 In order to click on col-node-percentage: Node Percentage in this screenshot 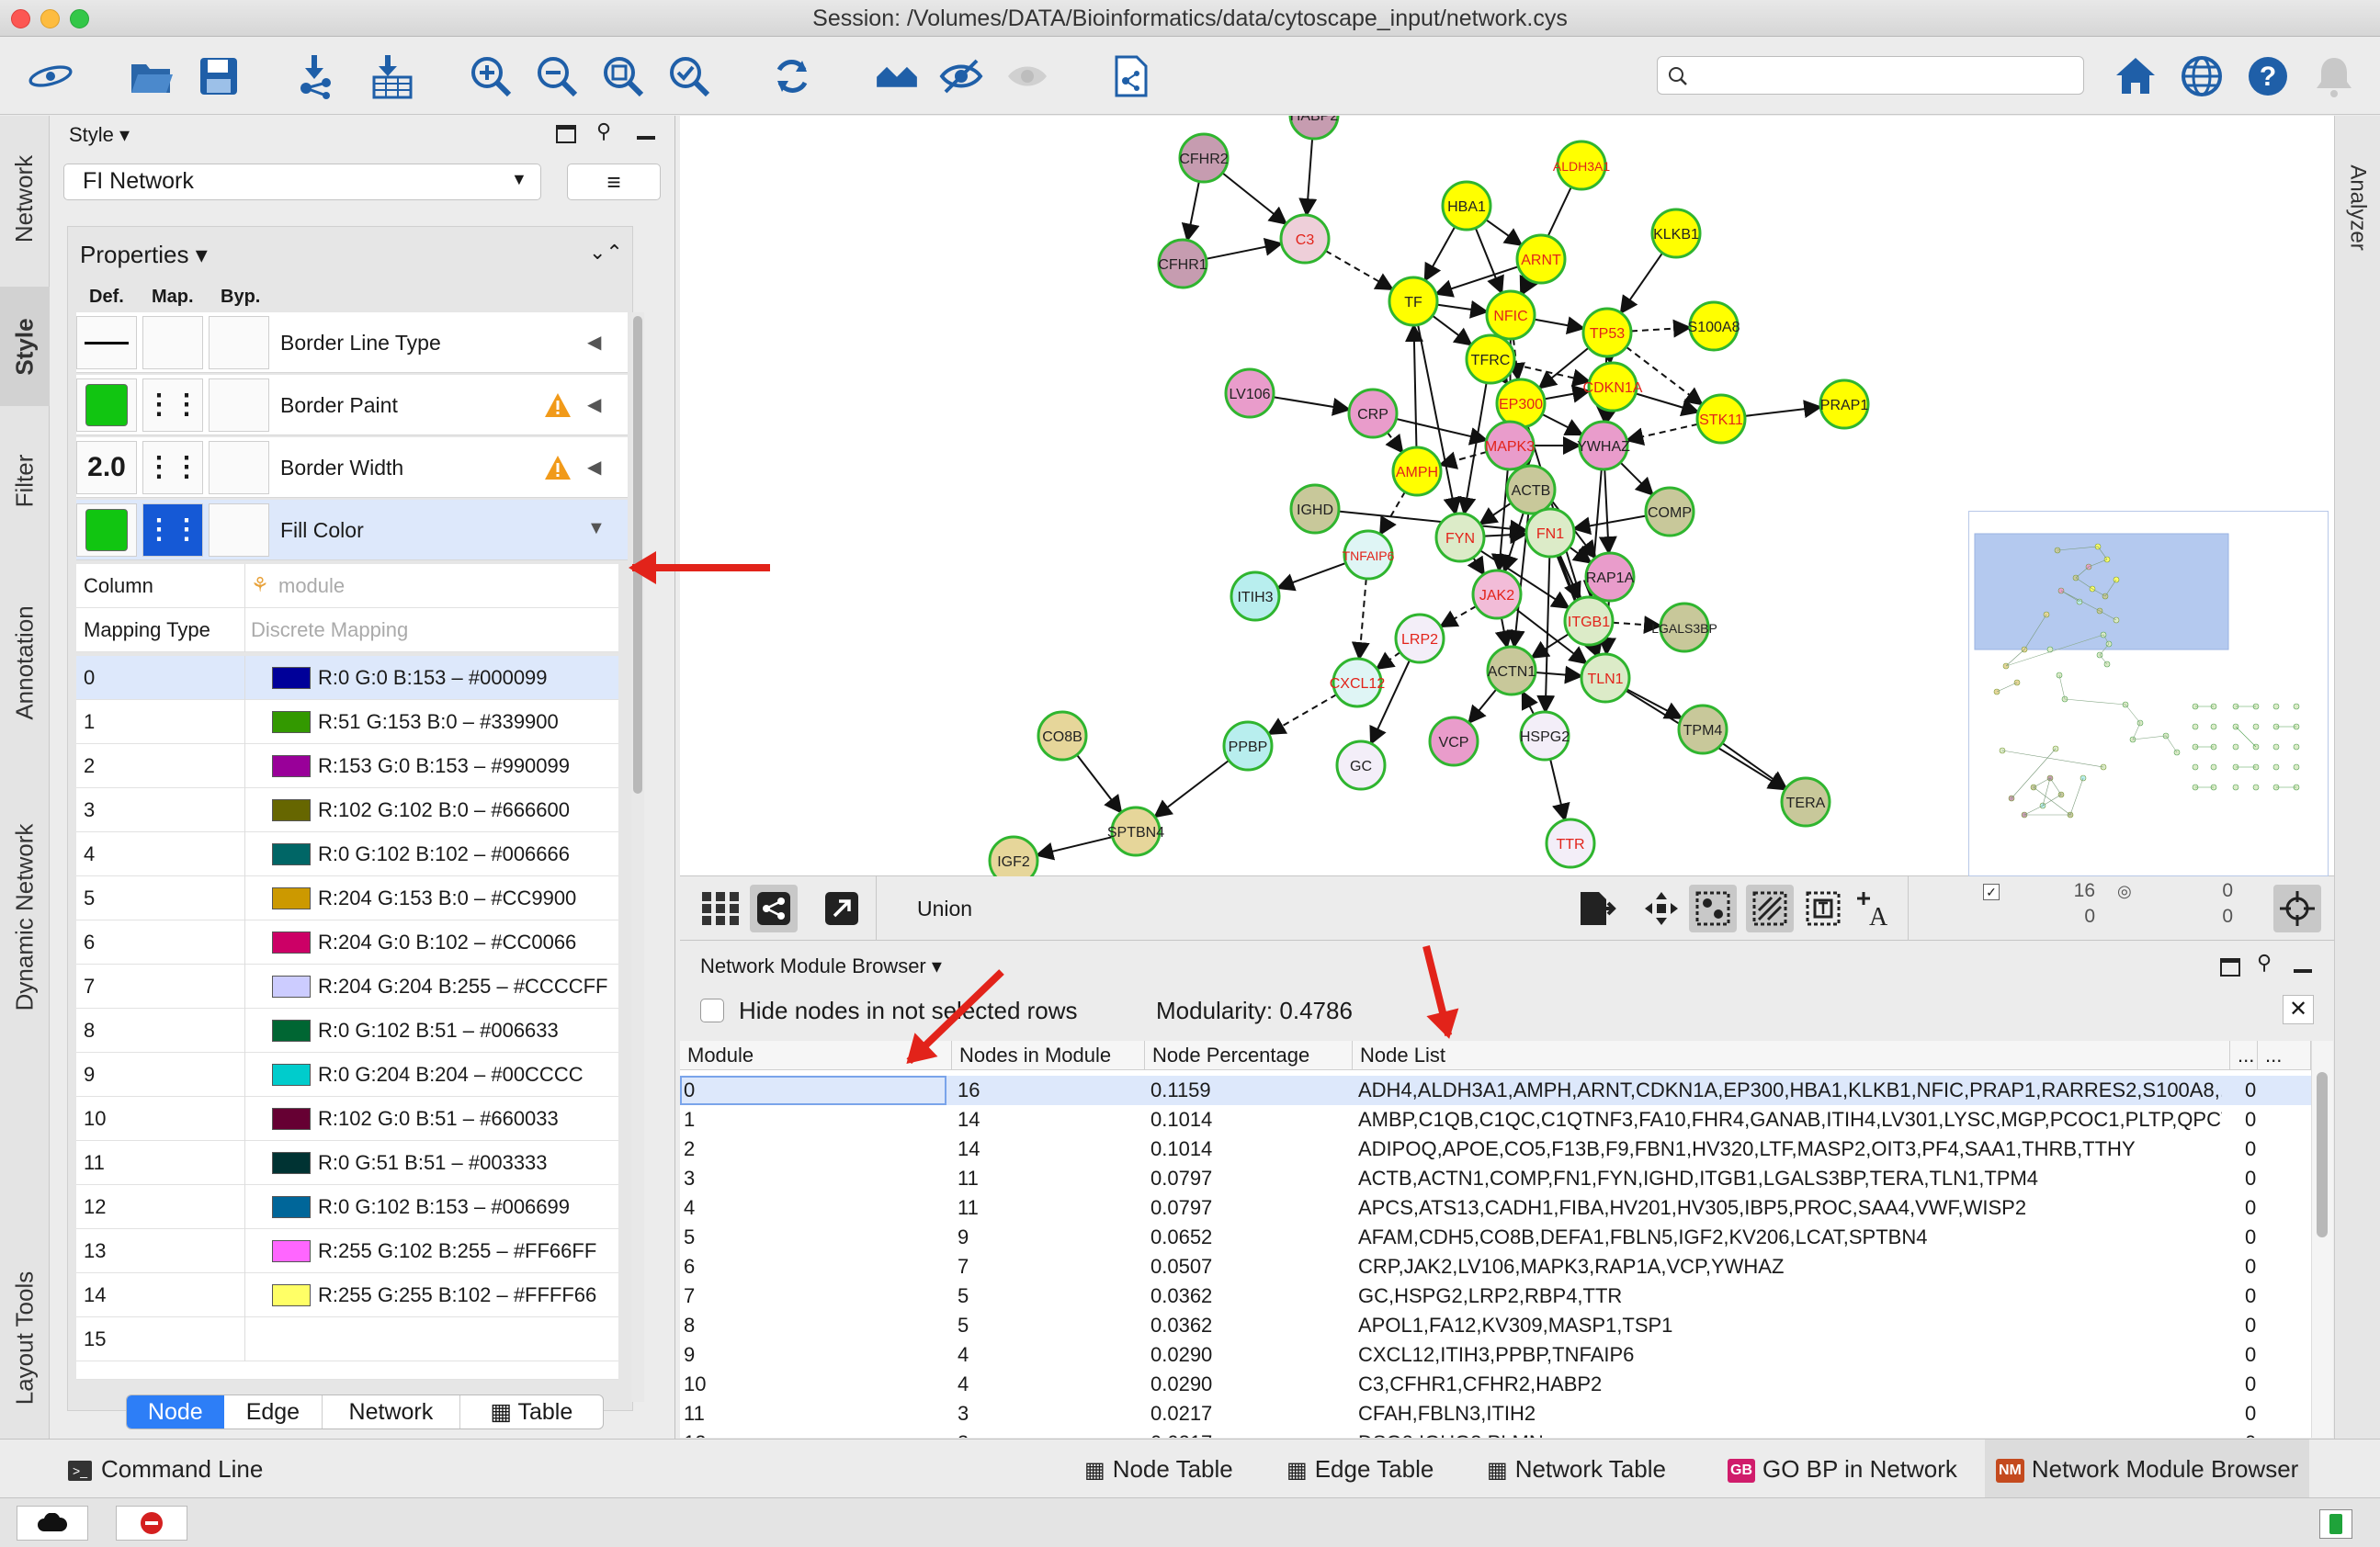, I will do `click(1249, 1055)`.